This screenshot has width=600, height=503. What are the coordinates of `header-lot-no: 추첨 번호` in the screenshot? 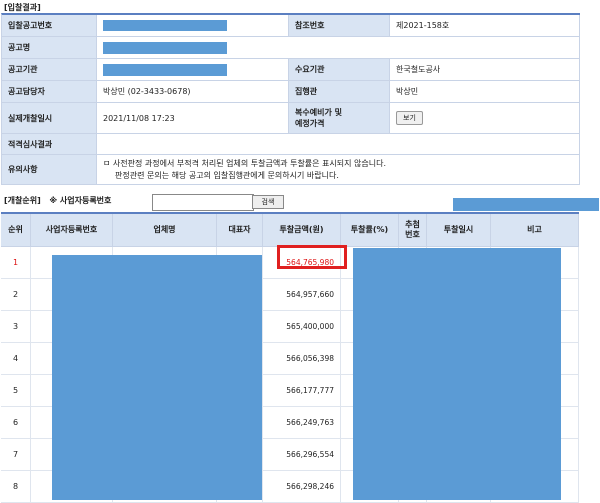 It's located at (413, 230).